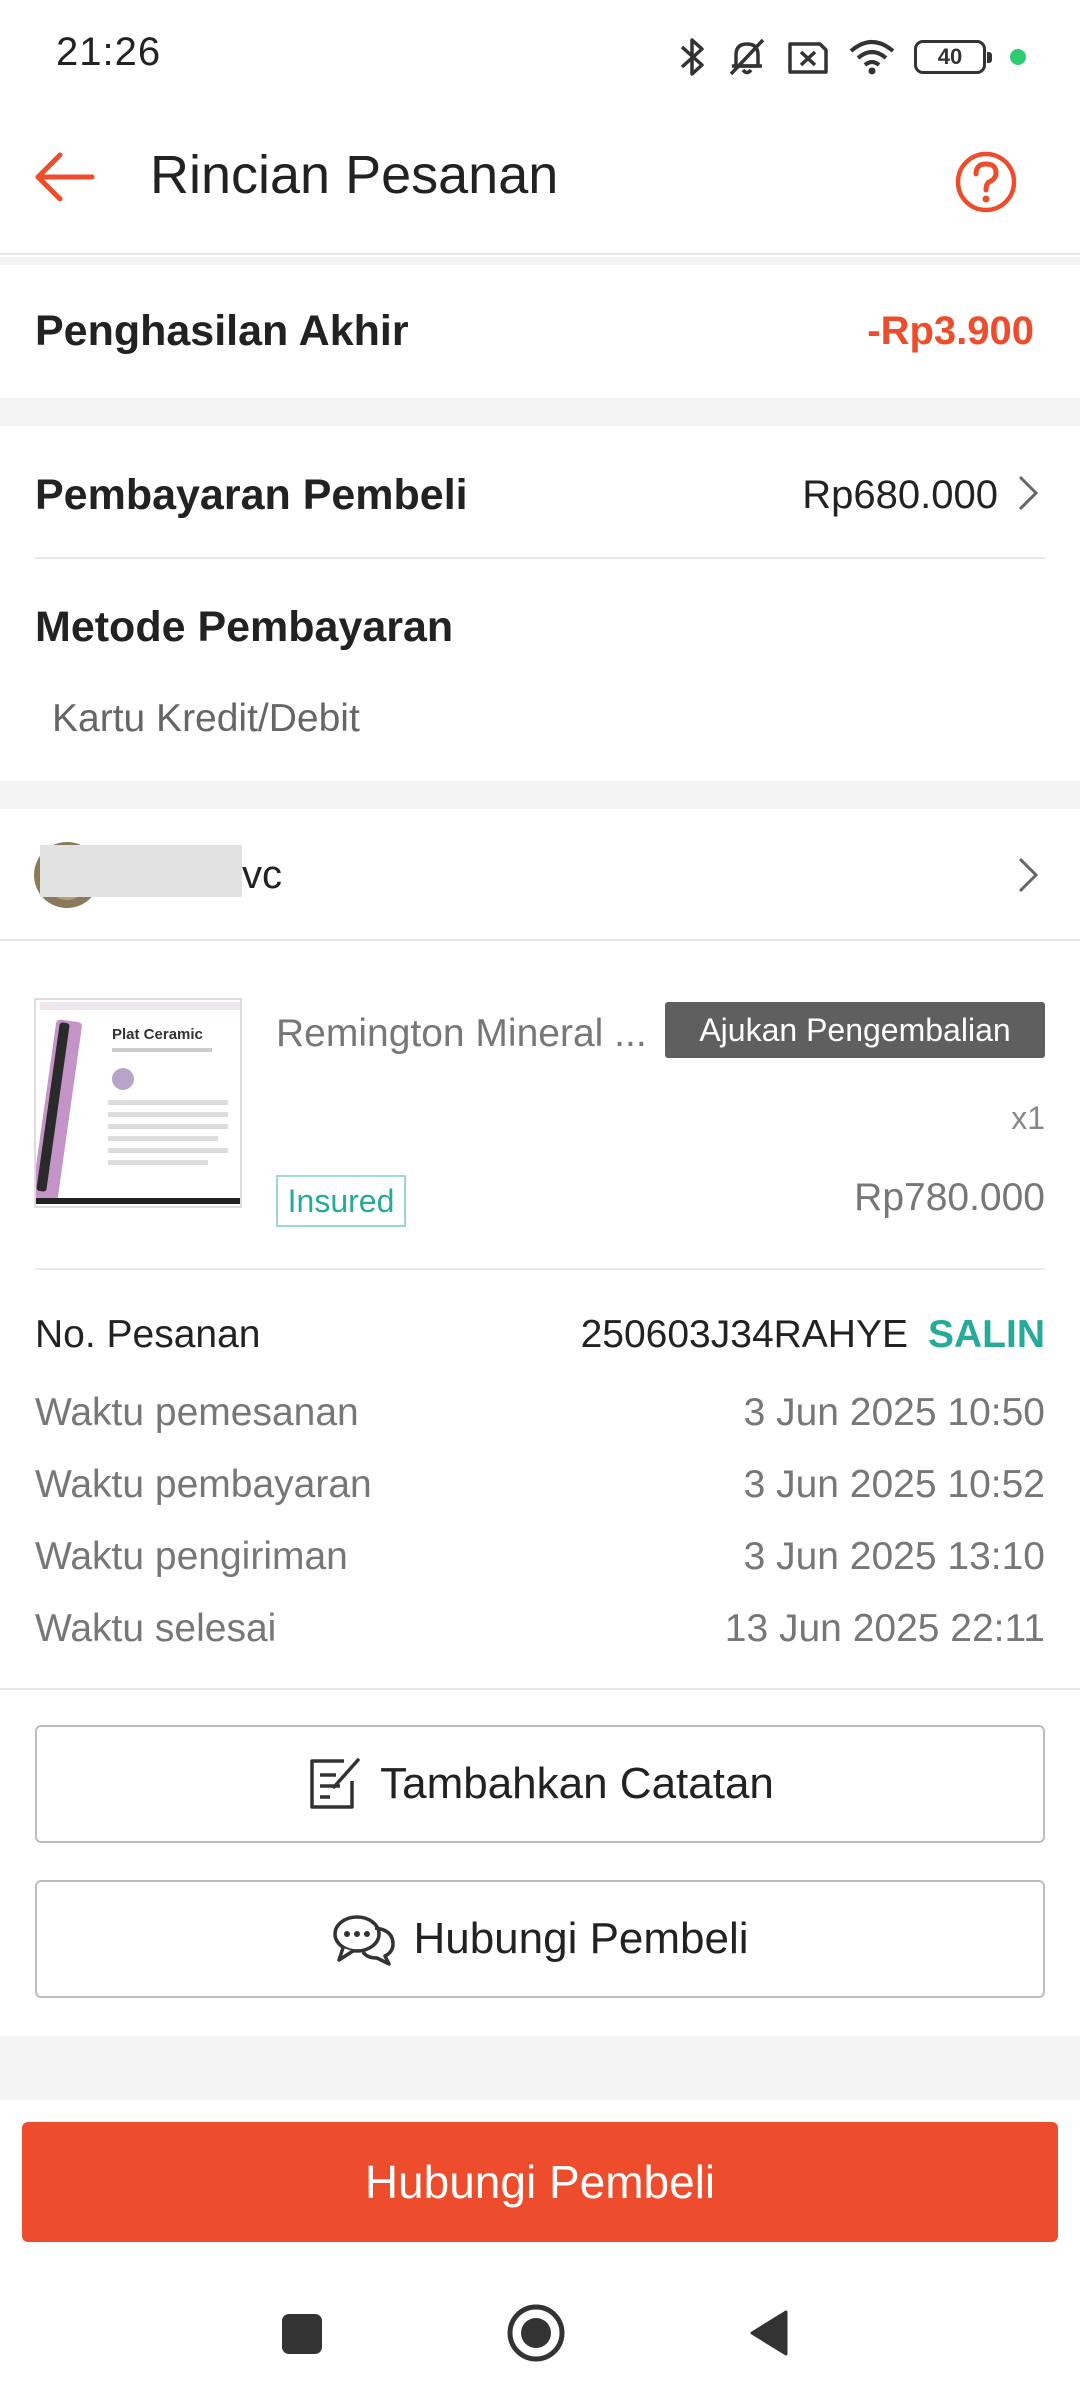  Describe the element at coordinates (156, 1628) in the screenshot. I see `completion-time-label: Waktu selesai` at that location.